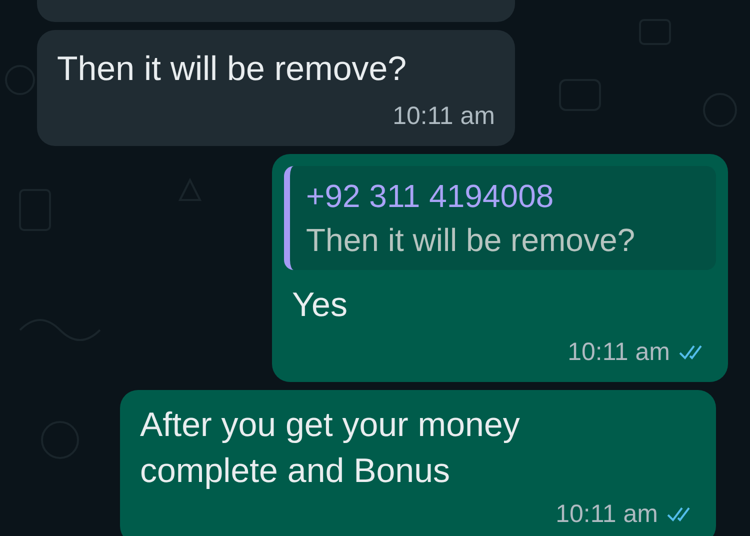 The width and height of the screenshot is (750, 536). What do you see at coordinates (319, 305) in the screenshot?
I see `message-text: Yes` at bounding box center [319, 305].